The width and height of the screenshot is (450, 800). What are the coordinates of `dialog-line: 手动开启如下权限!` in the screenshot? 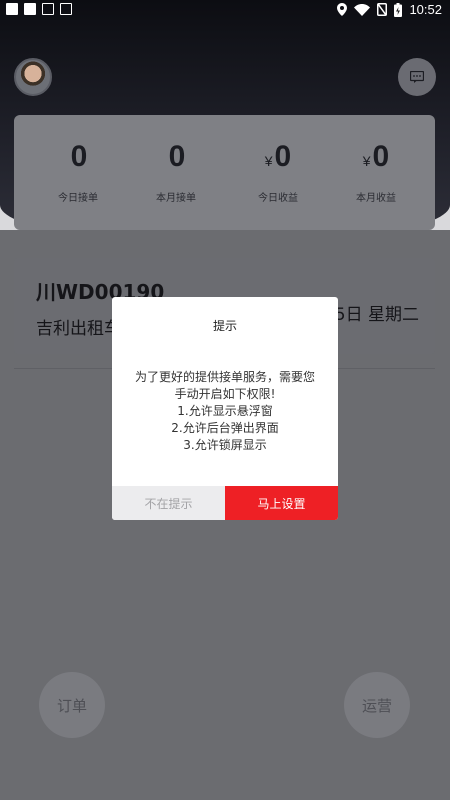 It's located at (225, 394).